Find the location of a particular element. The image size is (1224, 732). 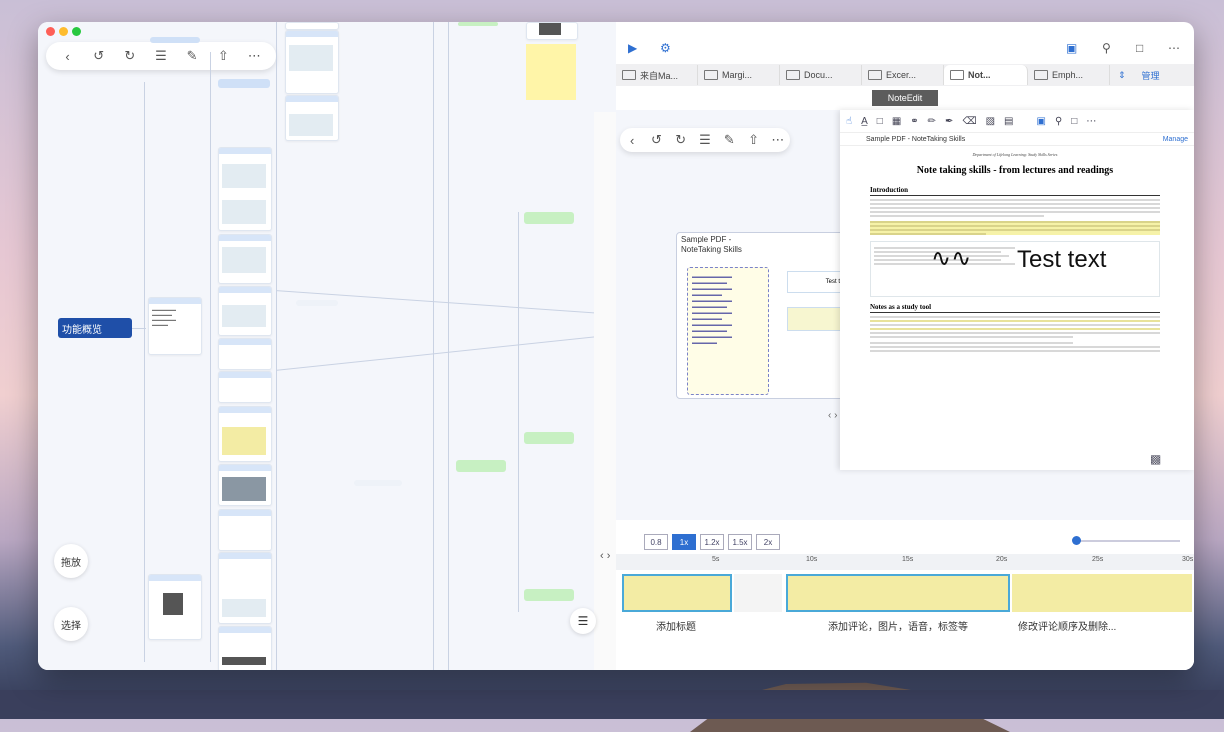

zoom-window-button is located at coordinates (76, 31).